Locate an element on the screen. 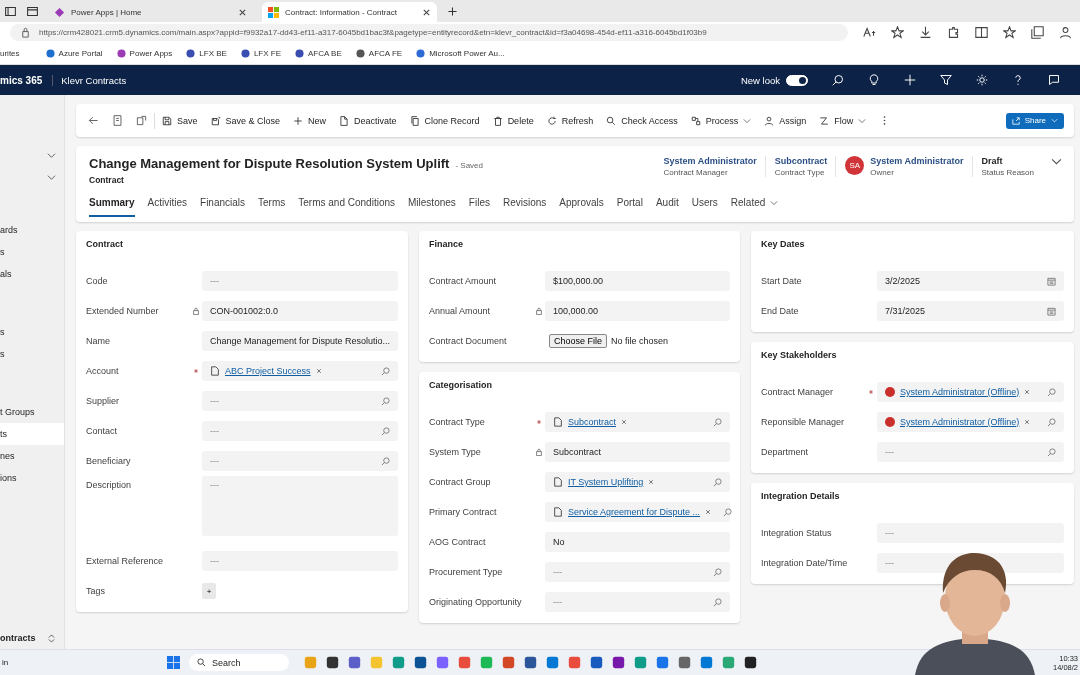 The height and width of the screenshot is (675, 1080). form-tab: Activities is located at coordinates (167, 207).